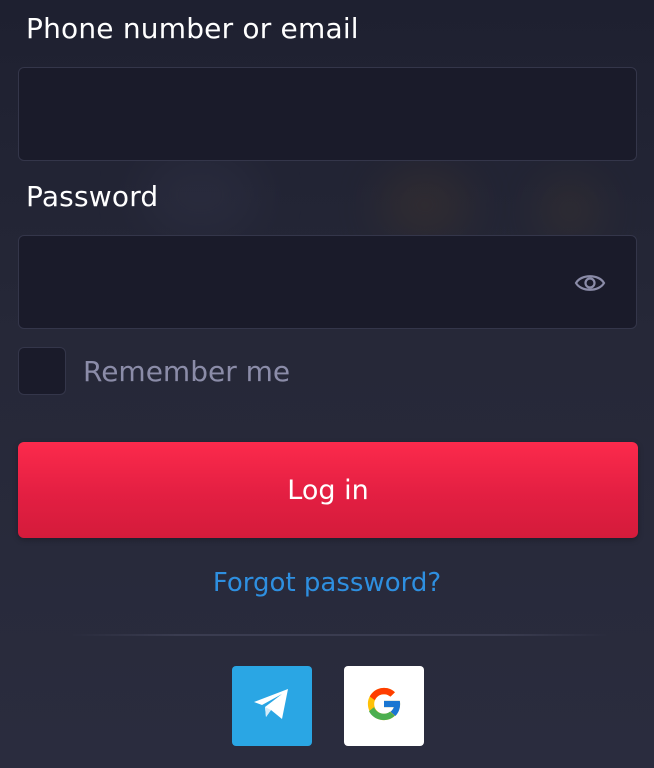  I want to click on google-login-button, so click(384, 706).